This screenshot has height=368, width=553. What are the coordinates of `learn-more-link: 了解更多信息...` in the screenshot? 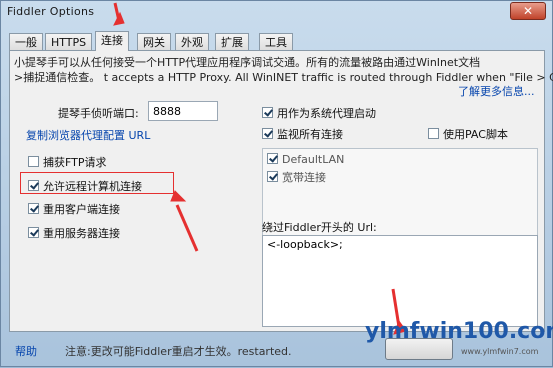 It's located at (496, 91).